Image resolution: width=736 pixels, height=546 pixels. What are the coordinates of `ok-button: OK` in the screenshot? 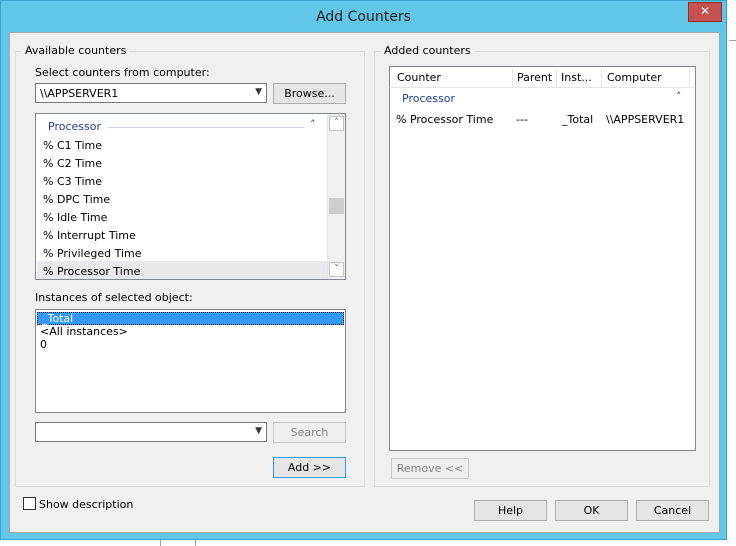 It's located at (591, 510).